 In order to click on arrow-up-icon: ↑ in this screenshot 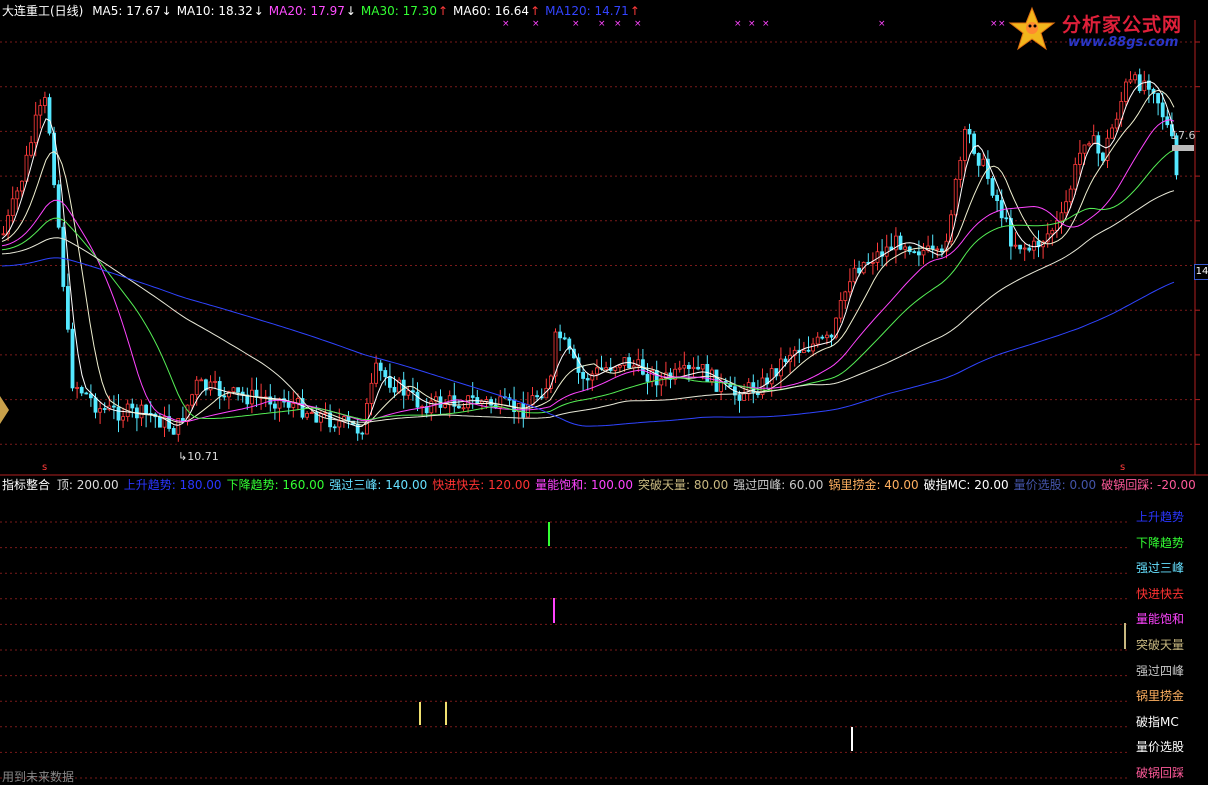, I will do `click(634, 11)`.